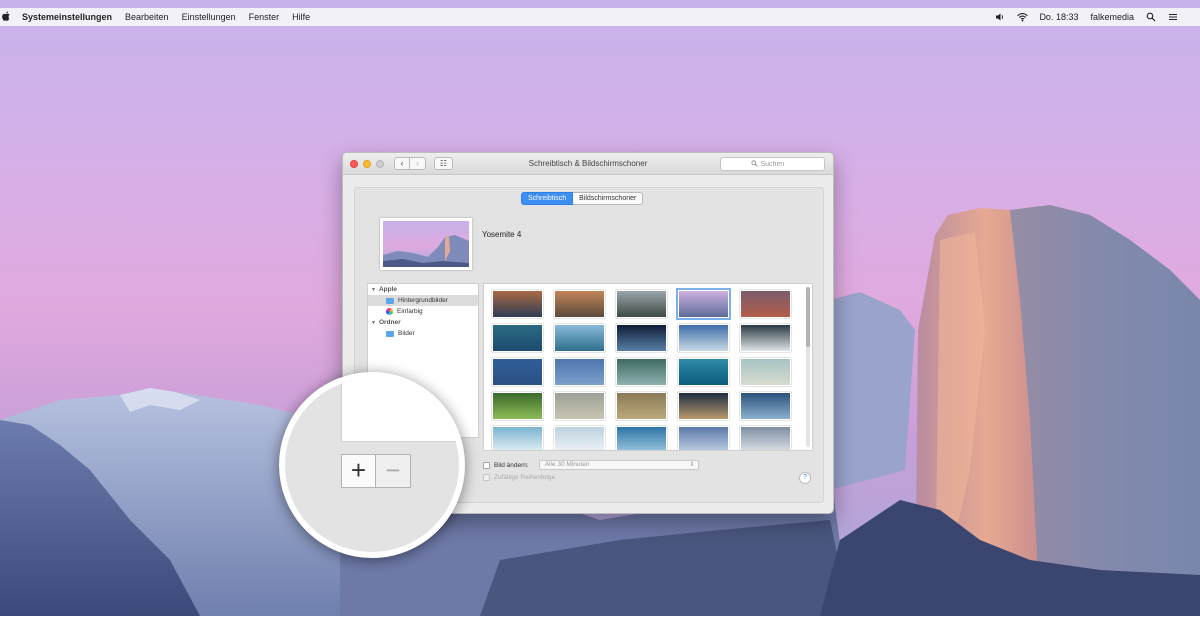  What do you see at coordinates (692, 465) in the screenshot?
I see `select-arrows-icon: ⇕` at bounding box center [692, 465].